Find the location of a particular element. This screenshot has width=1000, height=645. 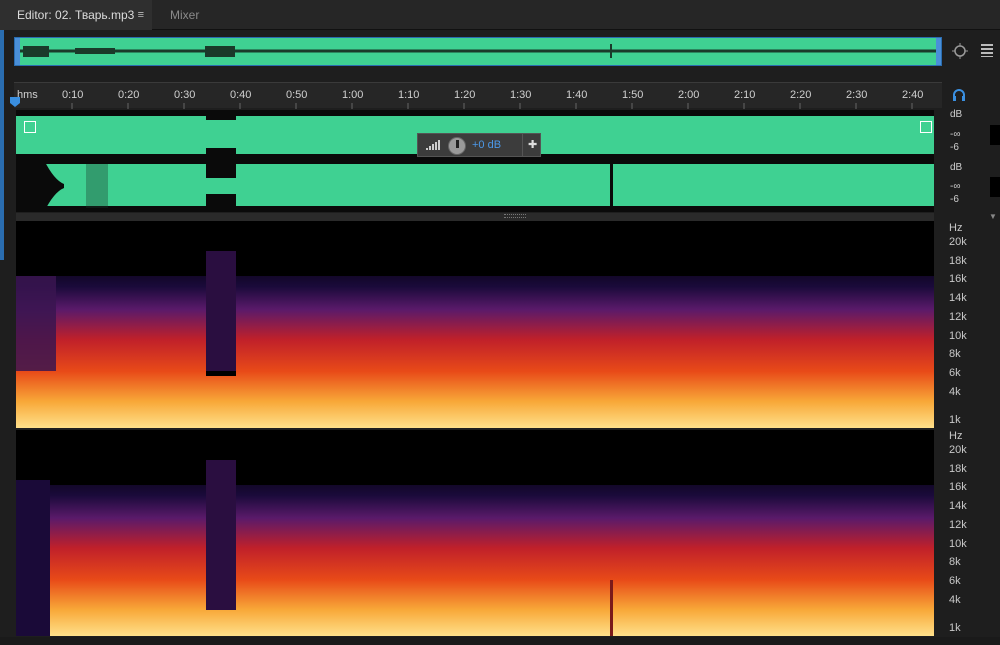

zoom-icon is located at coordinates (960, 52).